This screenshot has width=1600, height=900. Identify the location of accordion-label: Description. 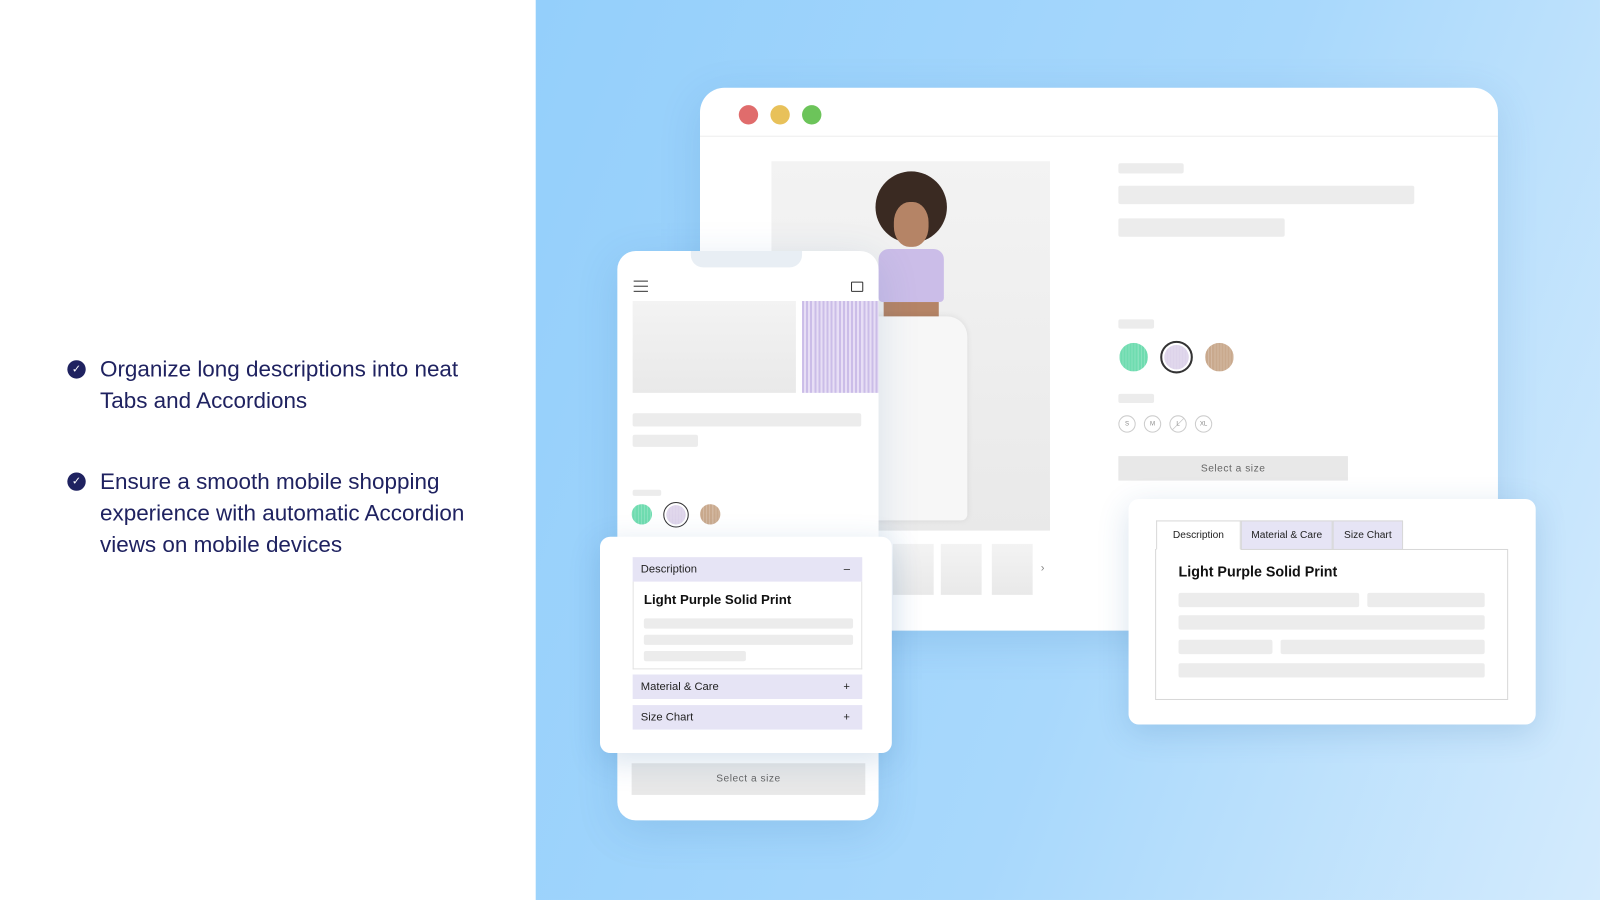
(668, 569).